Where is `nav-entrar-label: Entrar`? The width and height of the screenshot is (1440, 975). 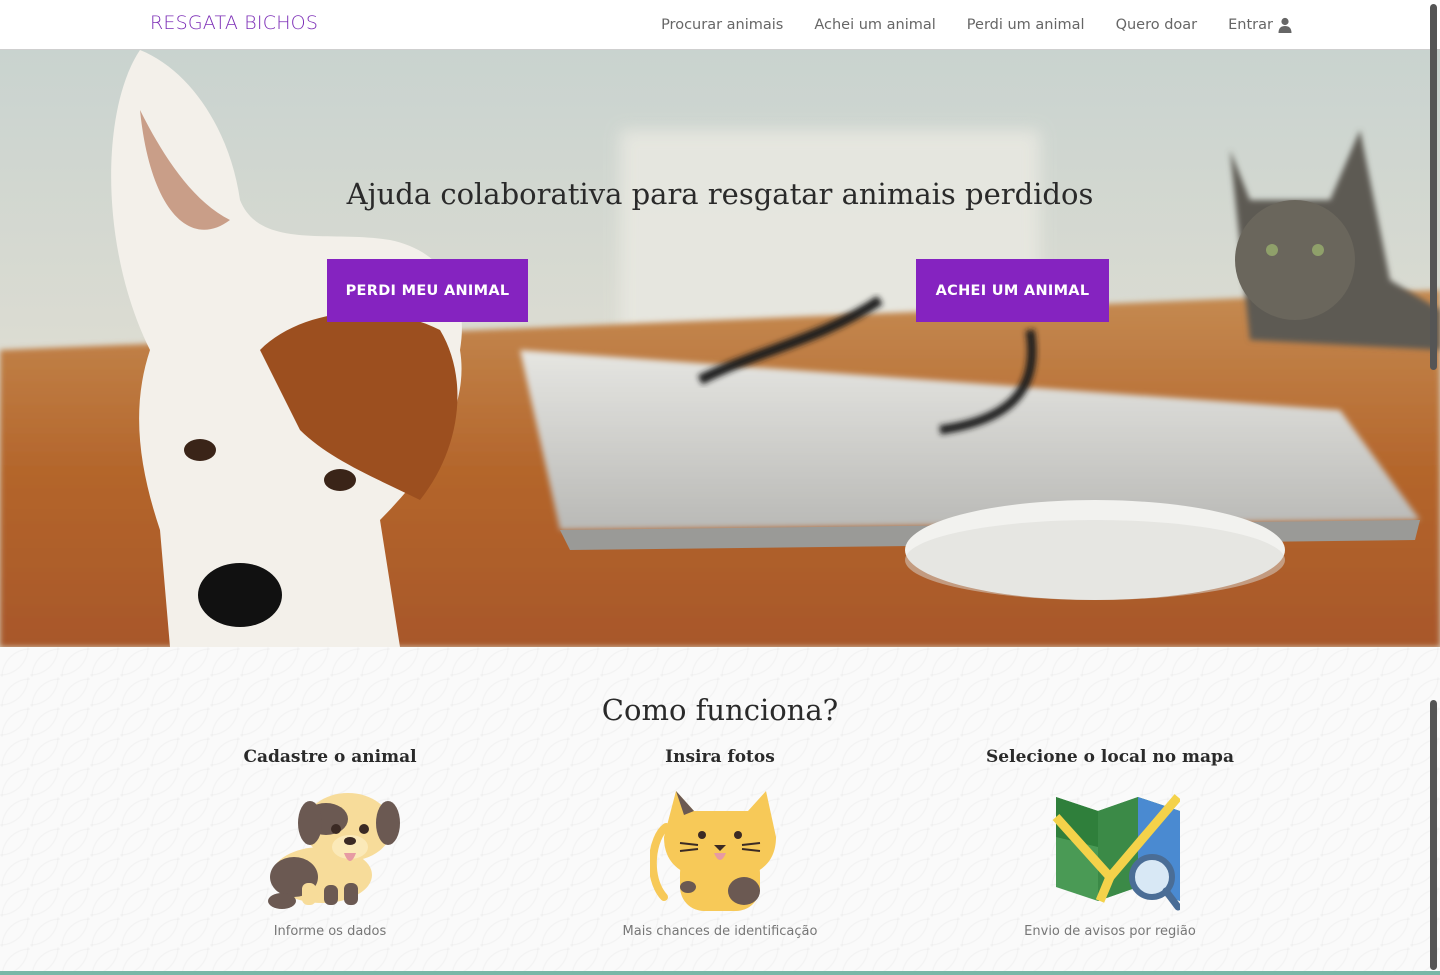
nav-entrar-label: Entrar is located at coordinates (1250, 24).